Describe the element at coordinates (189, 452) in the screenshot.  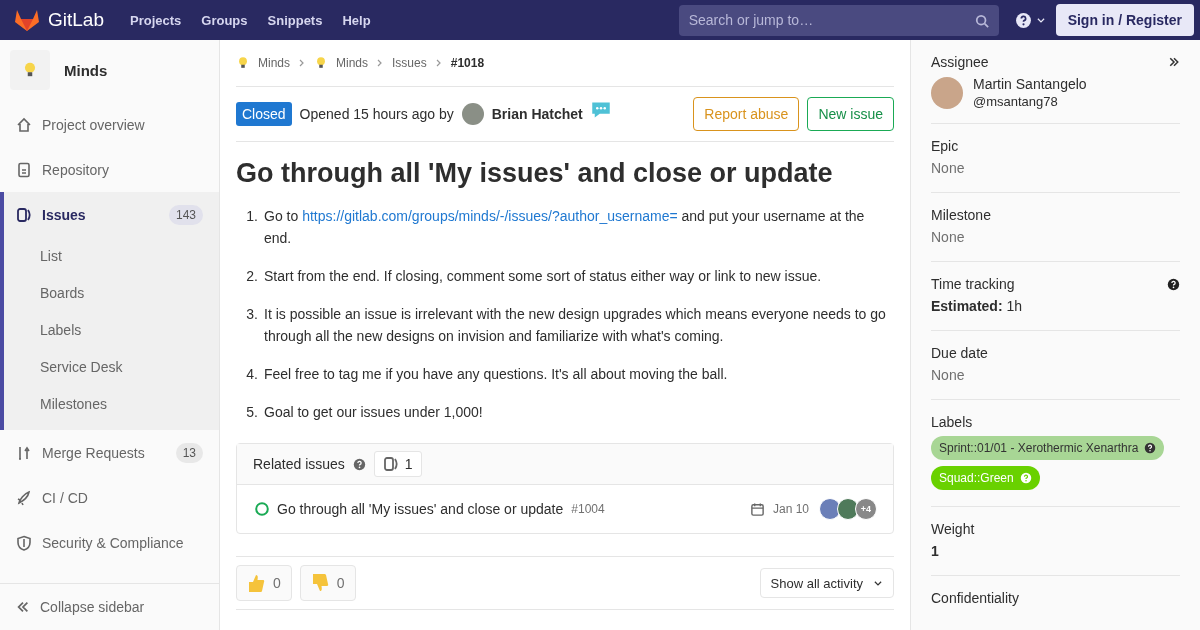
I see `count-badge: 13` at that location.